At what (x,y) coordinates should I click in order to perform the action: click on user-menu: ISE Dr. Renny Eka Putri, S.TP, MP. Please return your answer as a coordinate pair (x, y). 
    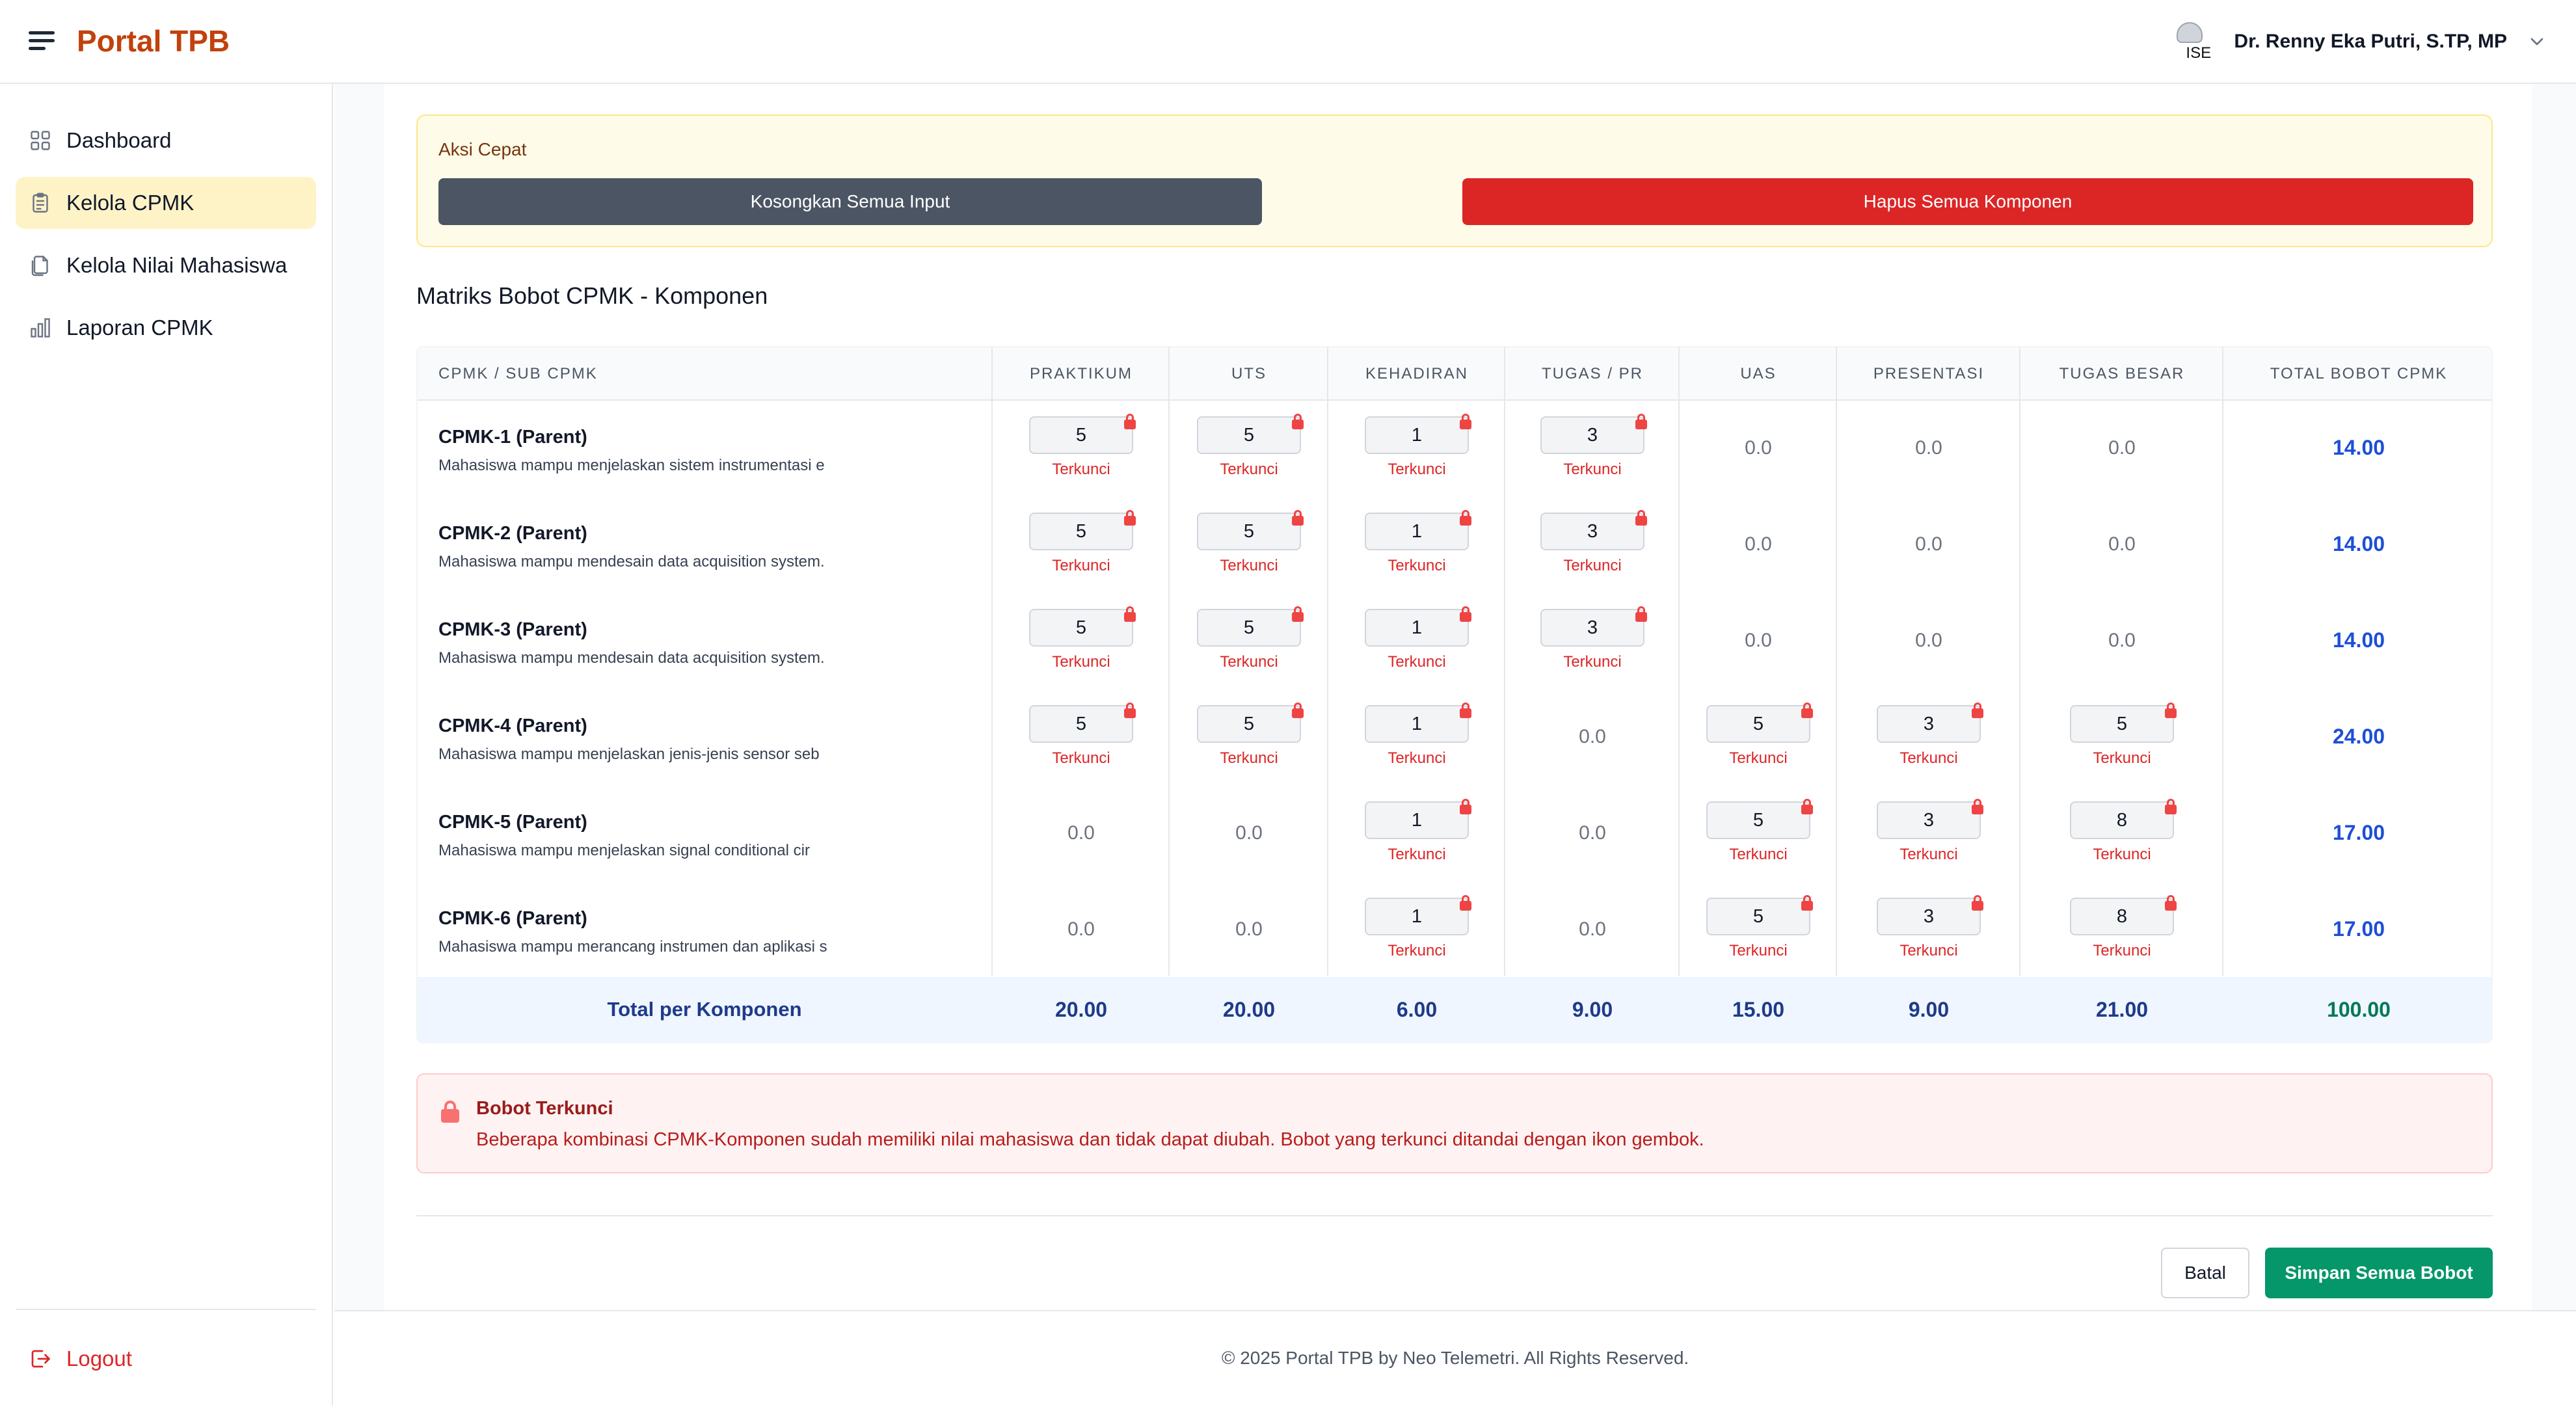
    Looking at the image, I should click on (2362, 41).